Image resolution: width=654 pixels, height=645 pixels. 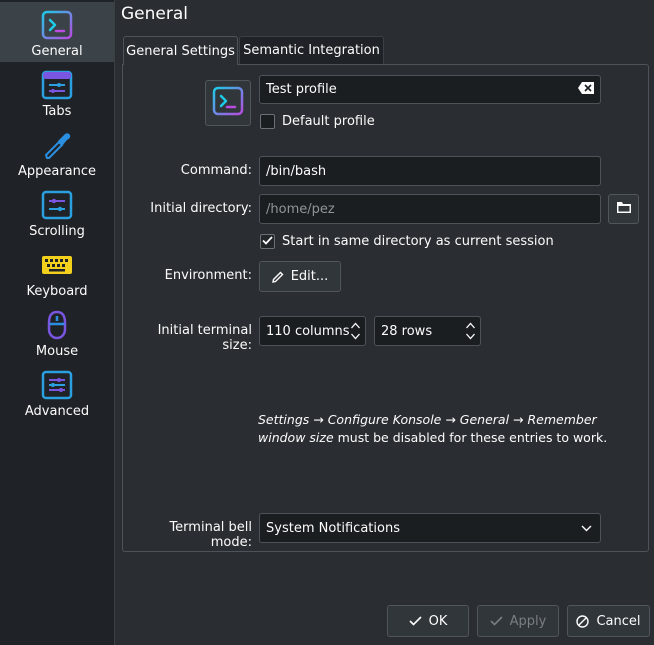 I want to click on default-profile-label: Default profile, so click(x=328, y=121).